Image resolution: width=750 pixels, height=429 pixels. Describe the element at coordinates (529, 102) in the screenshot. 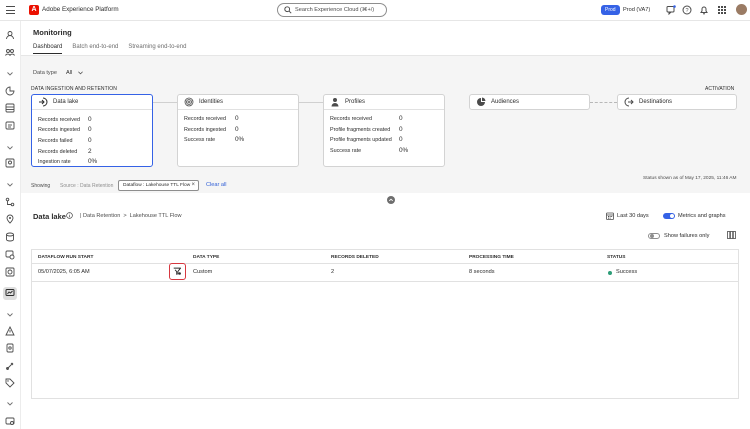

I see `audiences-card: Audiences` at that location.